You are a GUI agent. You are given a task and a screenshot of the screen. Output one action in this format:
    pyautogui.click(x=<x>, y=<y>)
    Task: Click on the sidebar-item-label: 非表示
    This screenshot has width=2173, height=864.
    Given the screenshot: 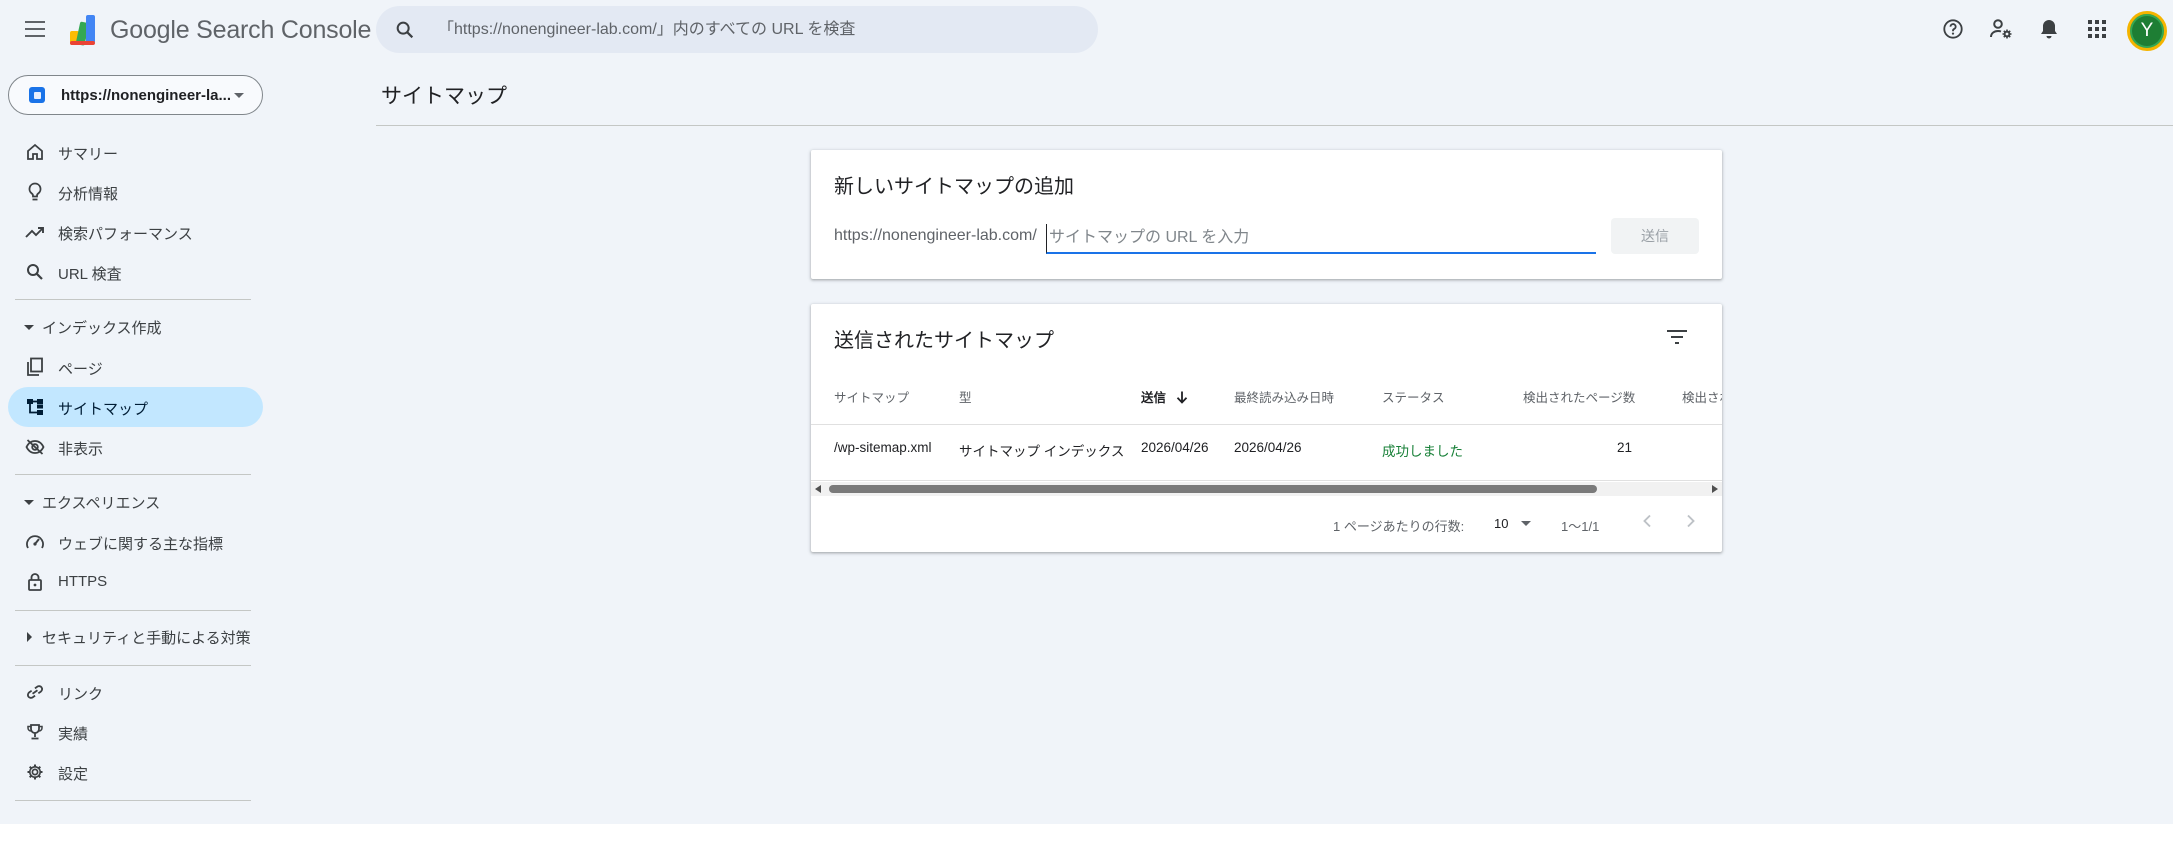 What is the action you would take?
    pyautogui.click(x=81, y=449)
    